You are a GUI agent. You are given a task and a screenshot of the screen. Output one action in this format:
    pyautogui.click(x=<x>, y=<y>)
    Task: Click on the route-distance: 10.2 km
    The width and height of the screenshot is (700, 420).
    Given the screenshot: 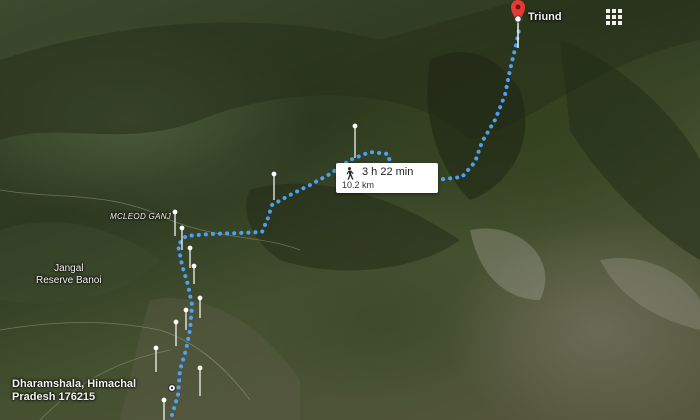 What is the action you would take?
    pyautogui.click(x=358, y=185)
    